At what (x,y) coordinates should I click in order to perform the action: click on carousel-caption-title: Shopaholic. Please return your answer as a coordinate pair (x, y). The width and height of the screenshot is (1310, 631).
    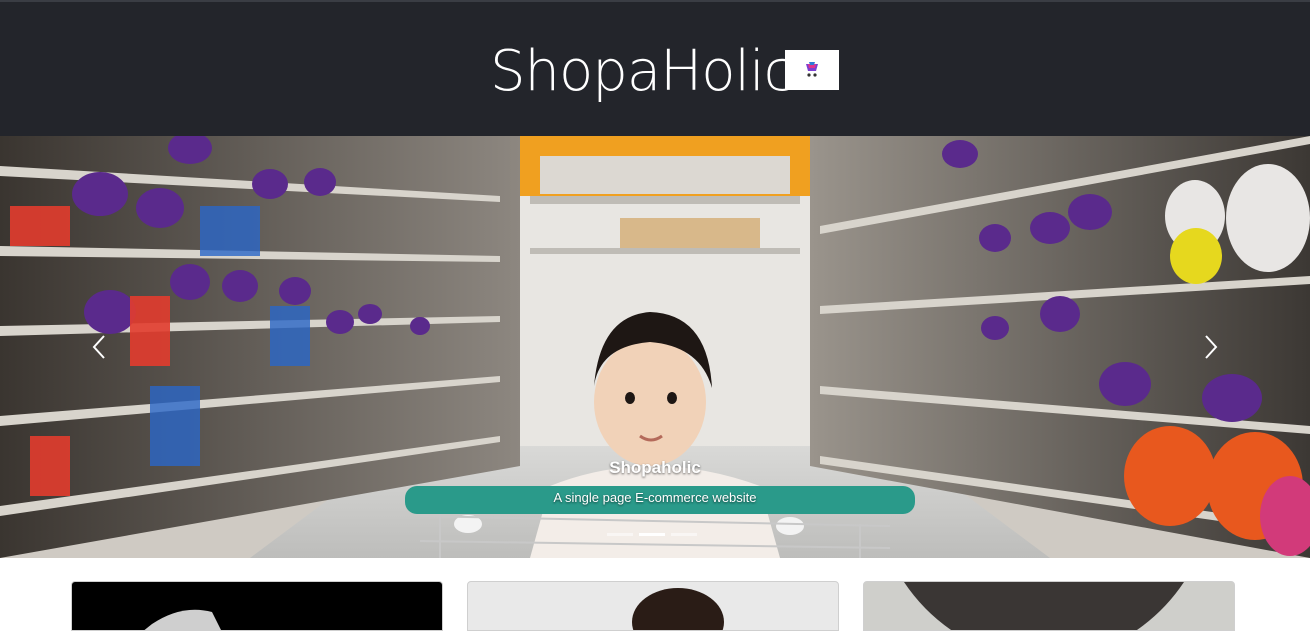
    Looking at the image, I should click on (655, 467).